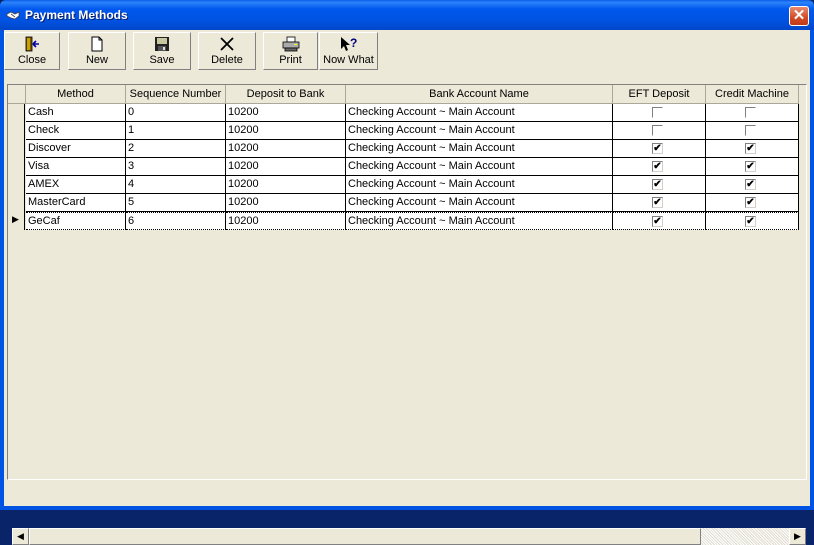 This screenshot has height=545, width=814. Describe the element at coordinates (76, 203) in the screenshot. I see `cell-method: MasterCard` at that location.